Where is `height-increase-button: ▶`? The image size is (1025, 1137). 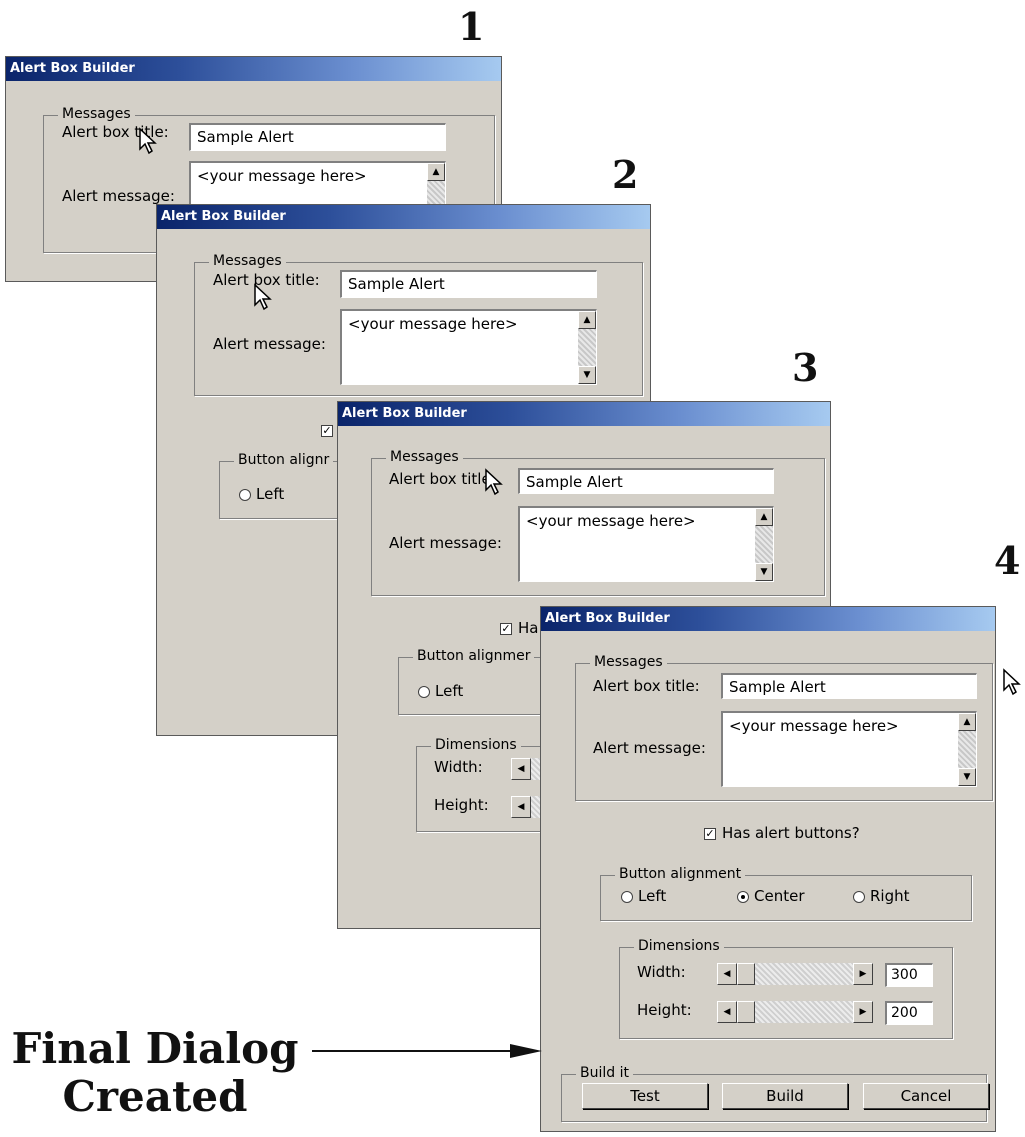 height-increase-button: ▶ is located at coordinates (863, 1012).